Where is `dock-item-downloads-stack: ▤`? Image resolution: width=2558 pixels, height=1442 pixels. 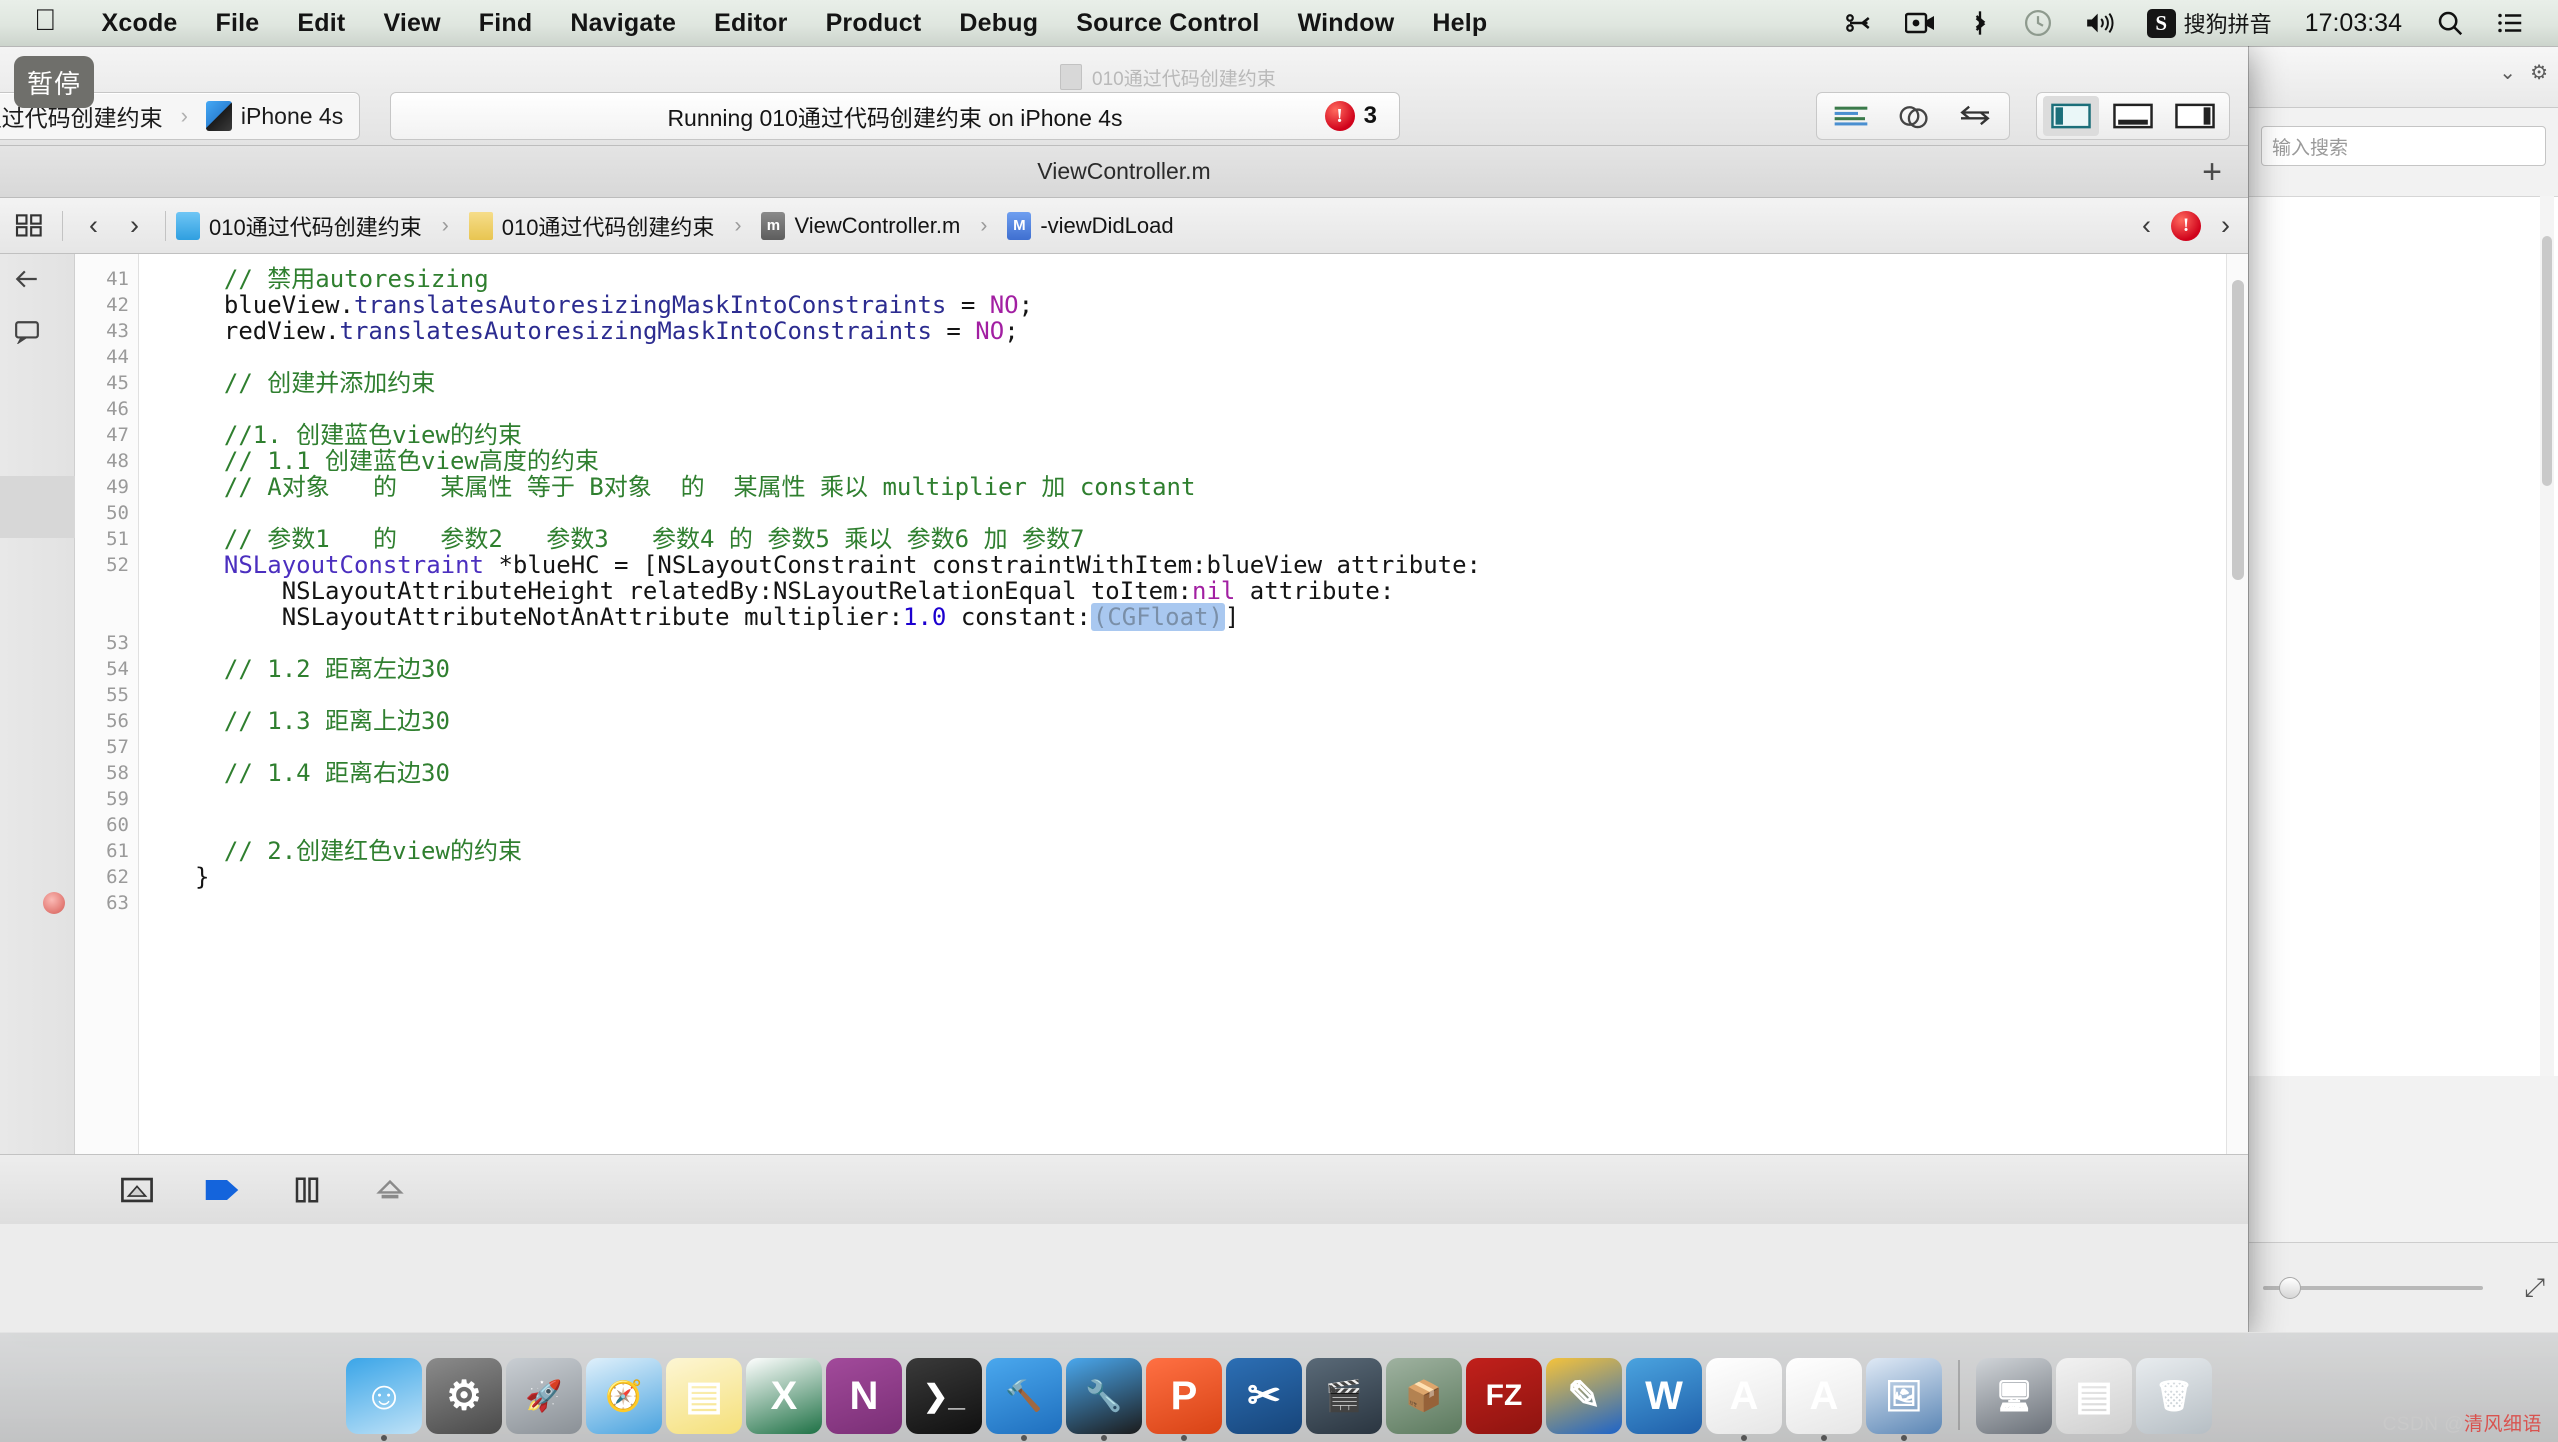 dock-item-downloads-stack: ▤ is located at coordinates (2094, 1396).